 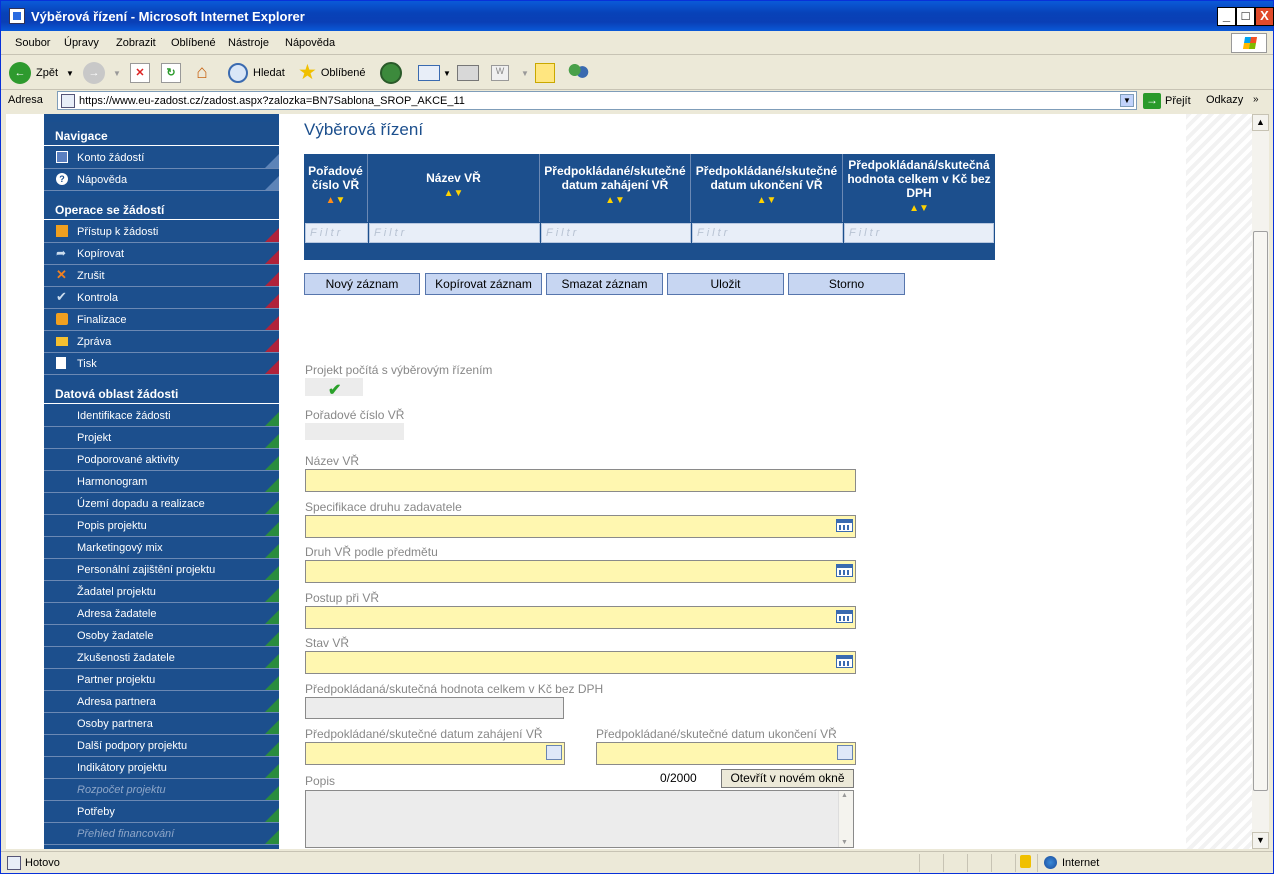 What do you see at coordinates (336, 188) in the screenshot?
I see `col-header-order: Pořadové číslo VŘ ▲▼` at bounding box center [336, 188].